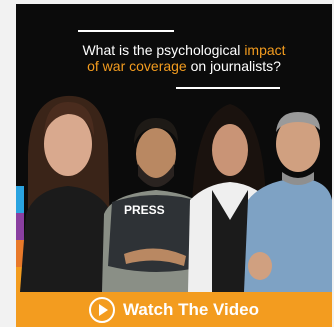  I want to click on watch-video-label: Watch The Video, so click(191, 309).